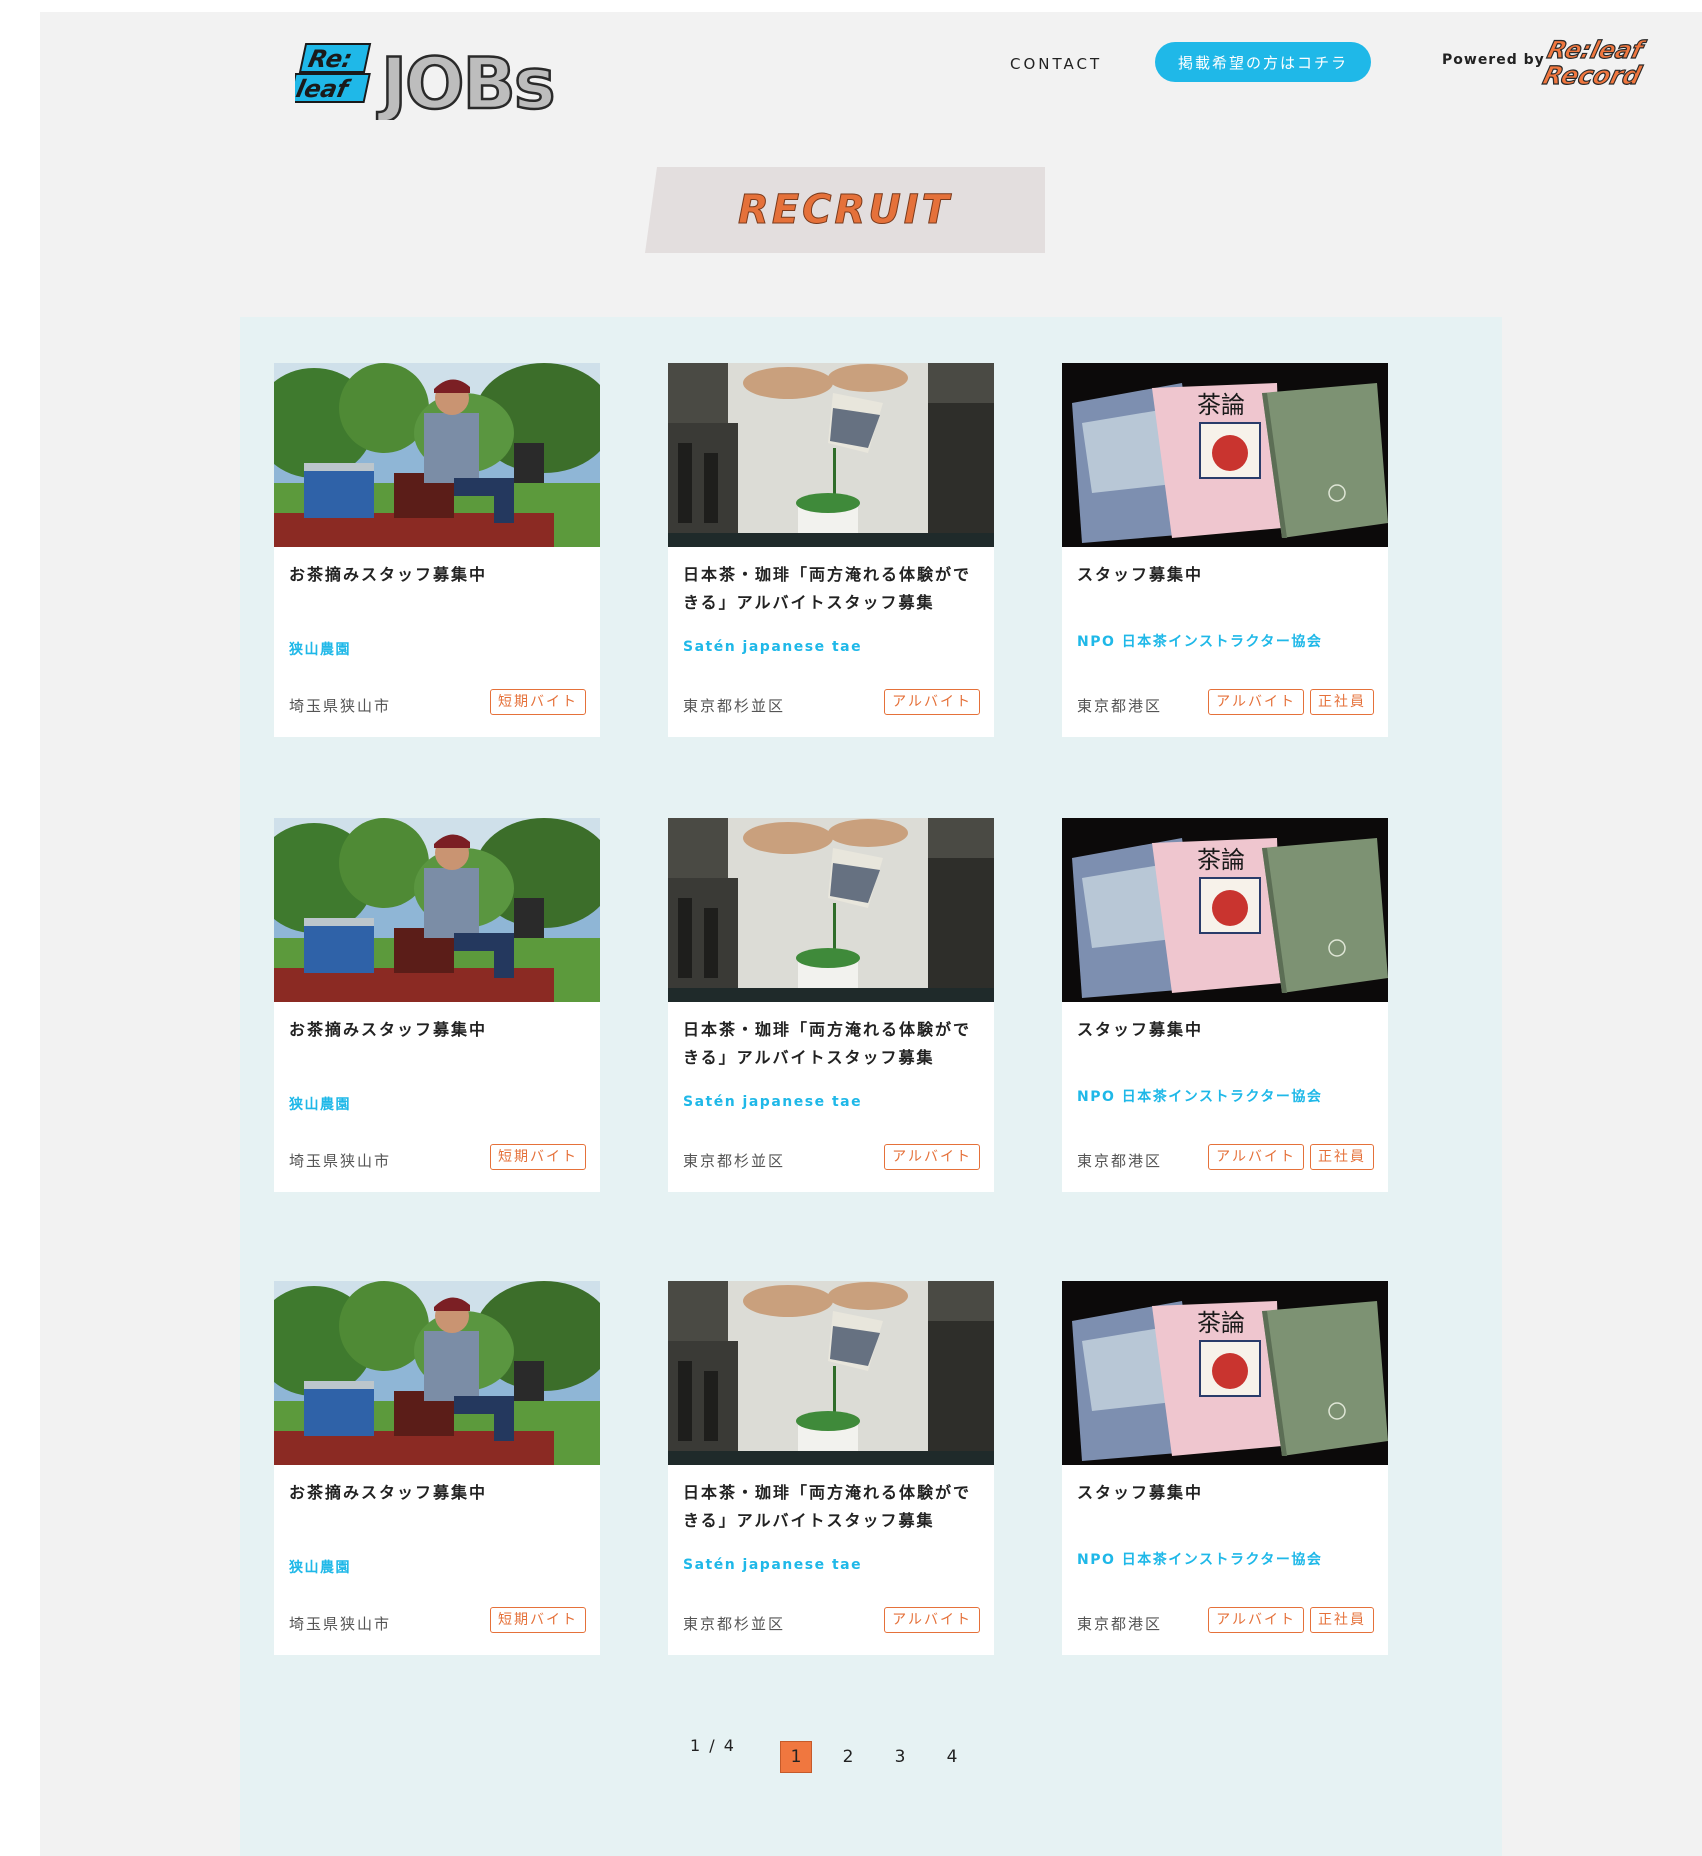  What do you see at coordinates (713, 1745) in the screenshot?
I see `pagination-info: 1 / 4` at bounding box center [713, 1745].